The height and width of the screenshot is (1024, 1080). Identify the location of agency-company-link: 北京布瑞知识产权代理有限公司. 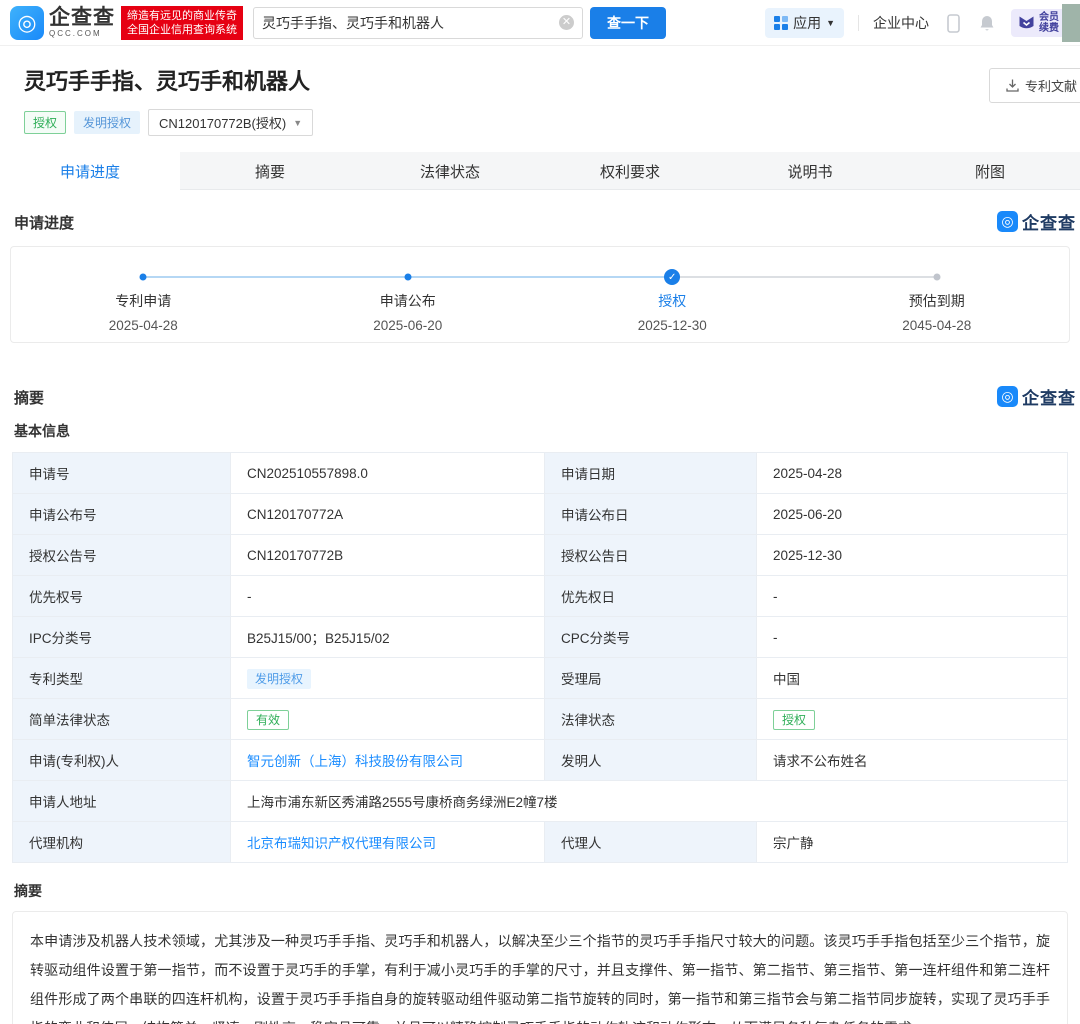
(341, 843).